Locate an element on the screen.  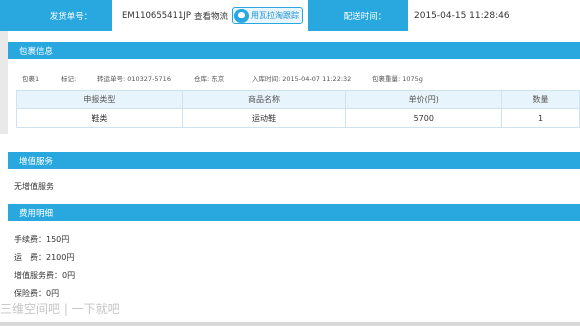
declared-type-cell: 鞋类 is located at coordinates (99, 118).